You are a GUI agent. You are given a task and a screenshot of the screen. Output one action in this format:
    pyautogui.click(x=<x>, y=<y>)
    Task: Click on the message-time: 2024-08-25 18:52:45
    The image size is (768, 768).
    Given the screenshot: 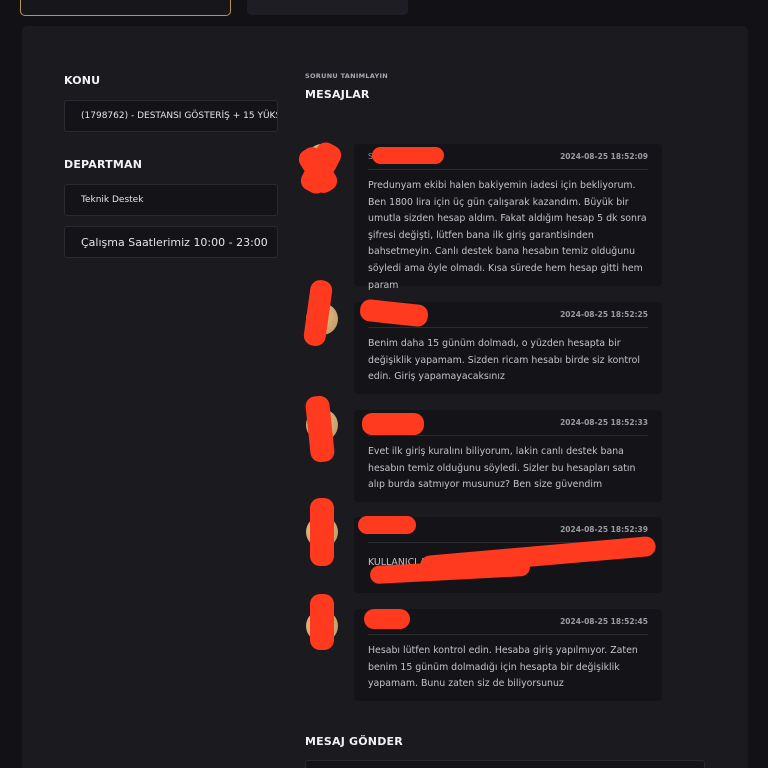 What is the action you would take?
    pyautogui.click(x=604, y=621)
    